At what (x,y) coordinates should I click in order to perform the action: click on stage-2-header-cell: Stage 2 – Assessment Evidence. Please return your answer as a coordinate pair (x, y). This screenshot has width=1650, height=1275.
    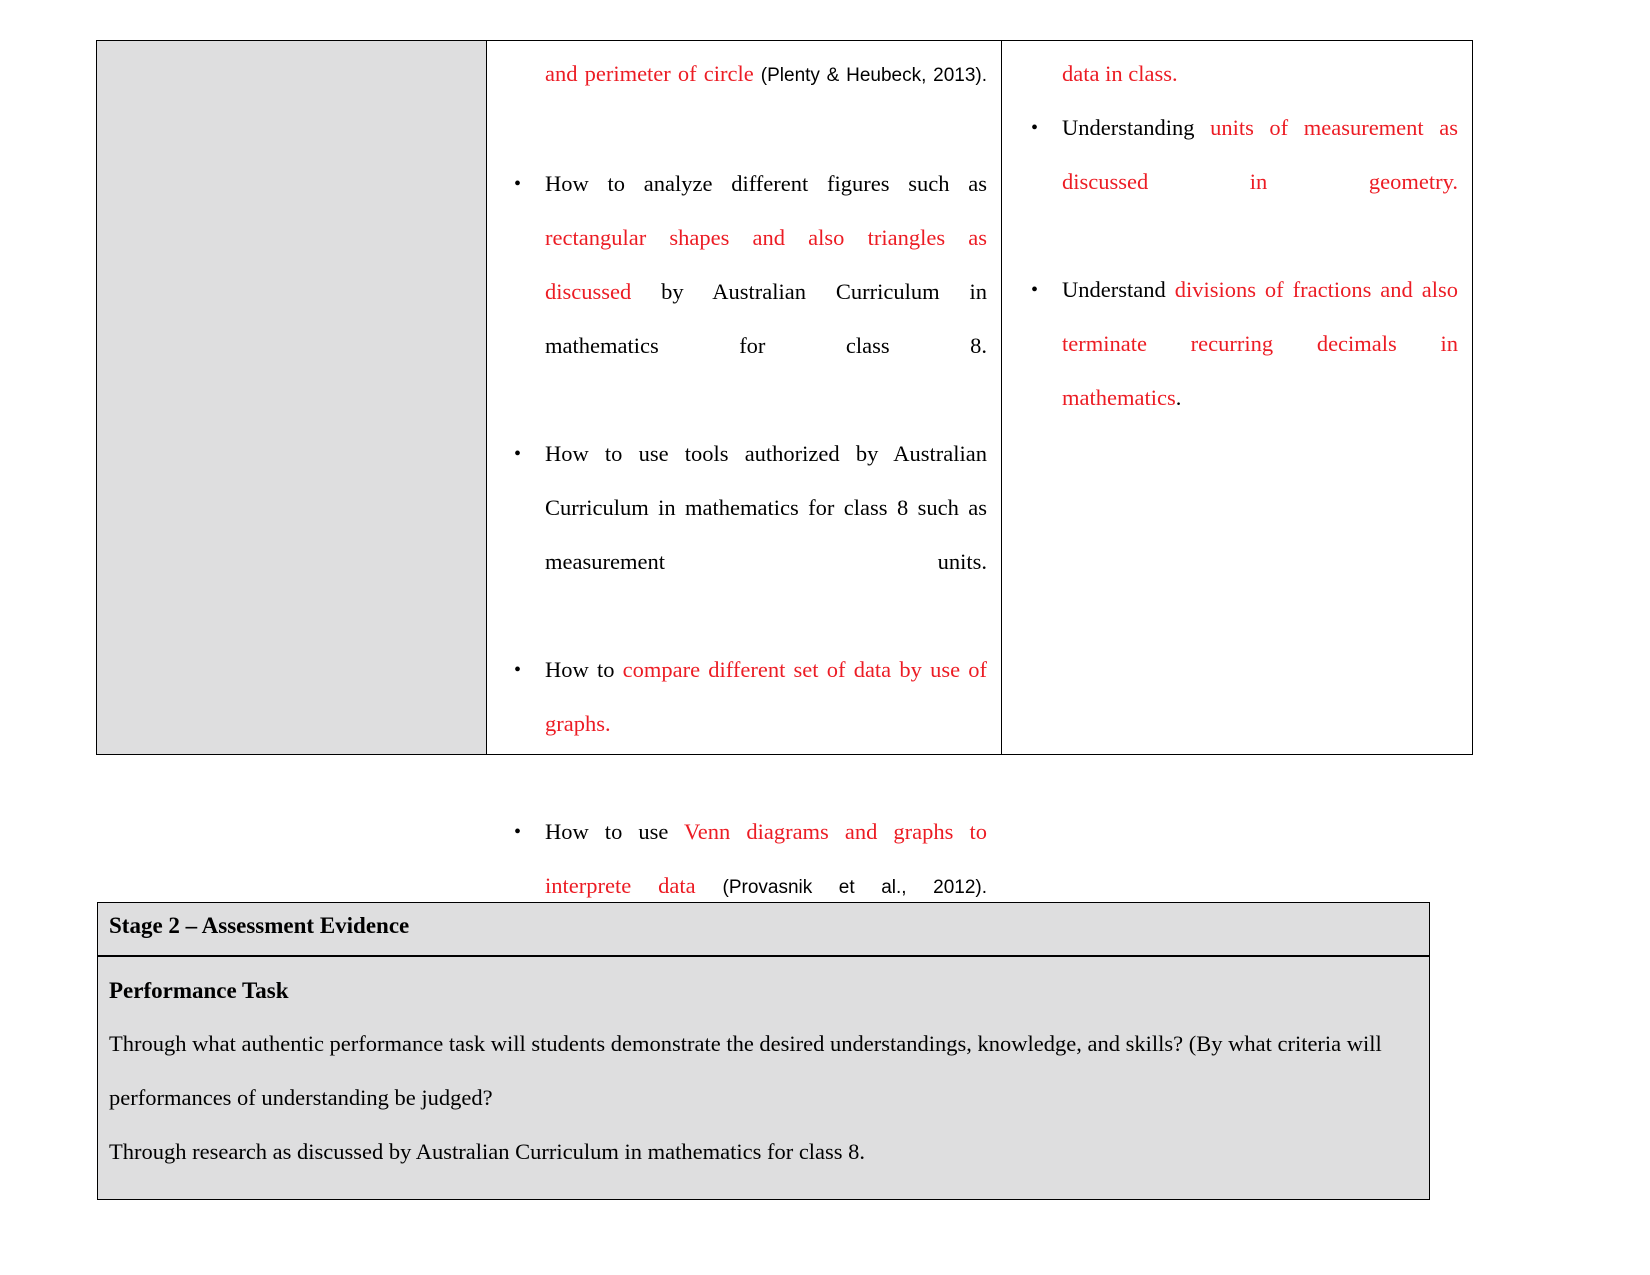
    Looking at the image, I should click on (763, 929).